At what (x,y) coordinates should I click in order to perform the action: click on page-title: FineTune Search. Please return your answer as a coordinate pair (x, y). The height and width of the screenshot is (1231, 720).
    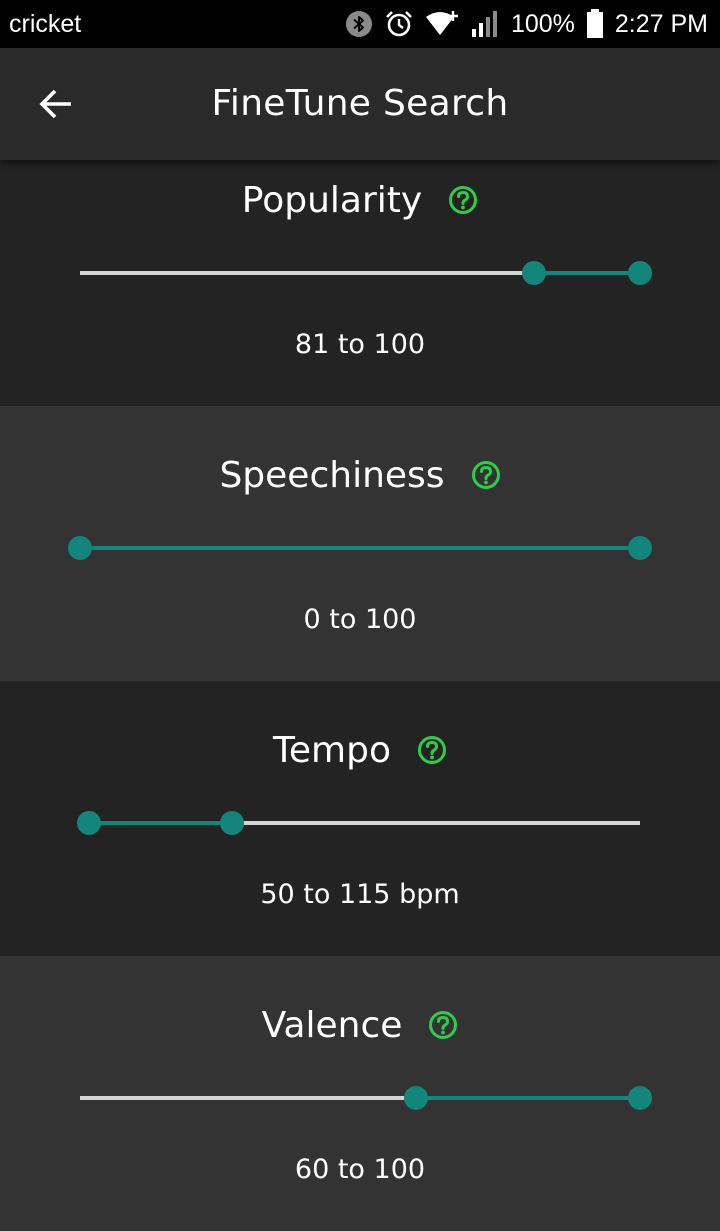
    Looking at the image, I should click on (360, 103).